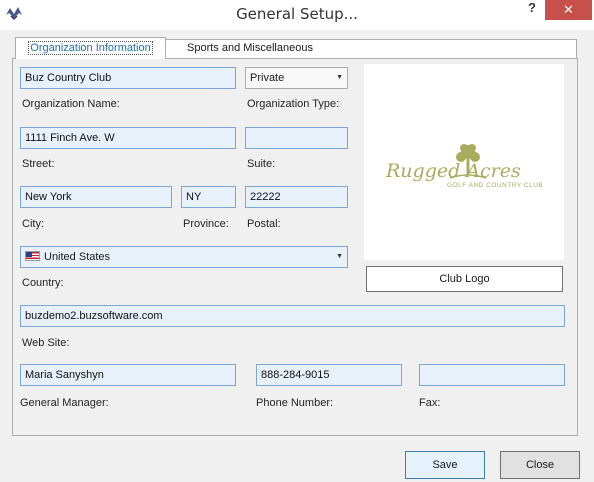  What do you see at coordinates (568, 10) in the screenshot?
I see `window-close-button: ✕` at bounding box center [568, 10].